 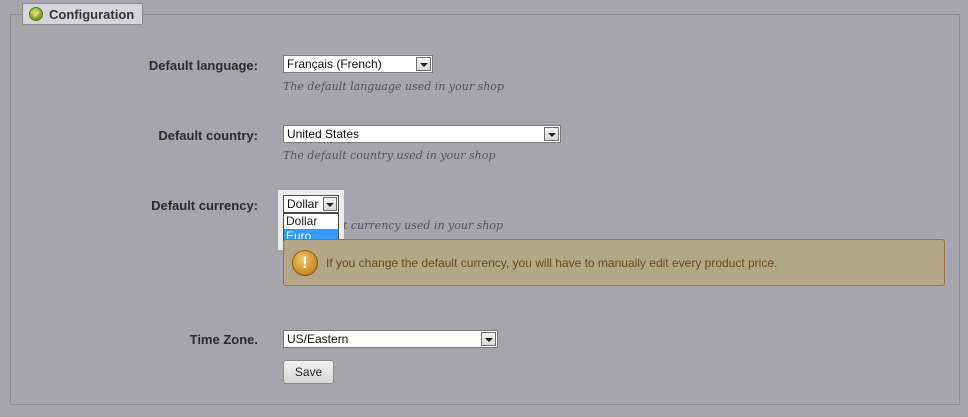 I want to click on default-country-hint: The default country used in your shop, so click(x=389, y=155).